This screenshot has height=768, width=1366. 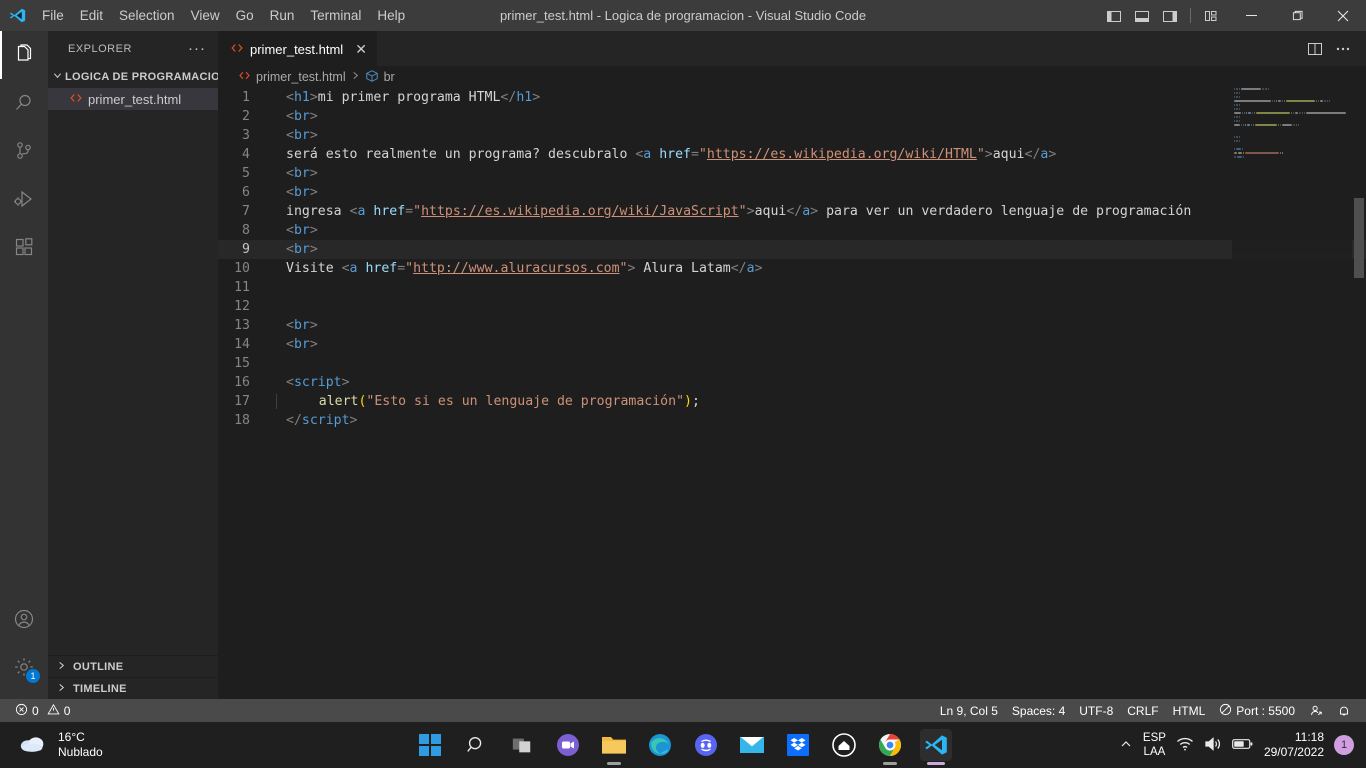 I want to click on code-token: https://es.wikipedia.org/wiki/HTML, so click(x=842, y=154).